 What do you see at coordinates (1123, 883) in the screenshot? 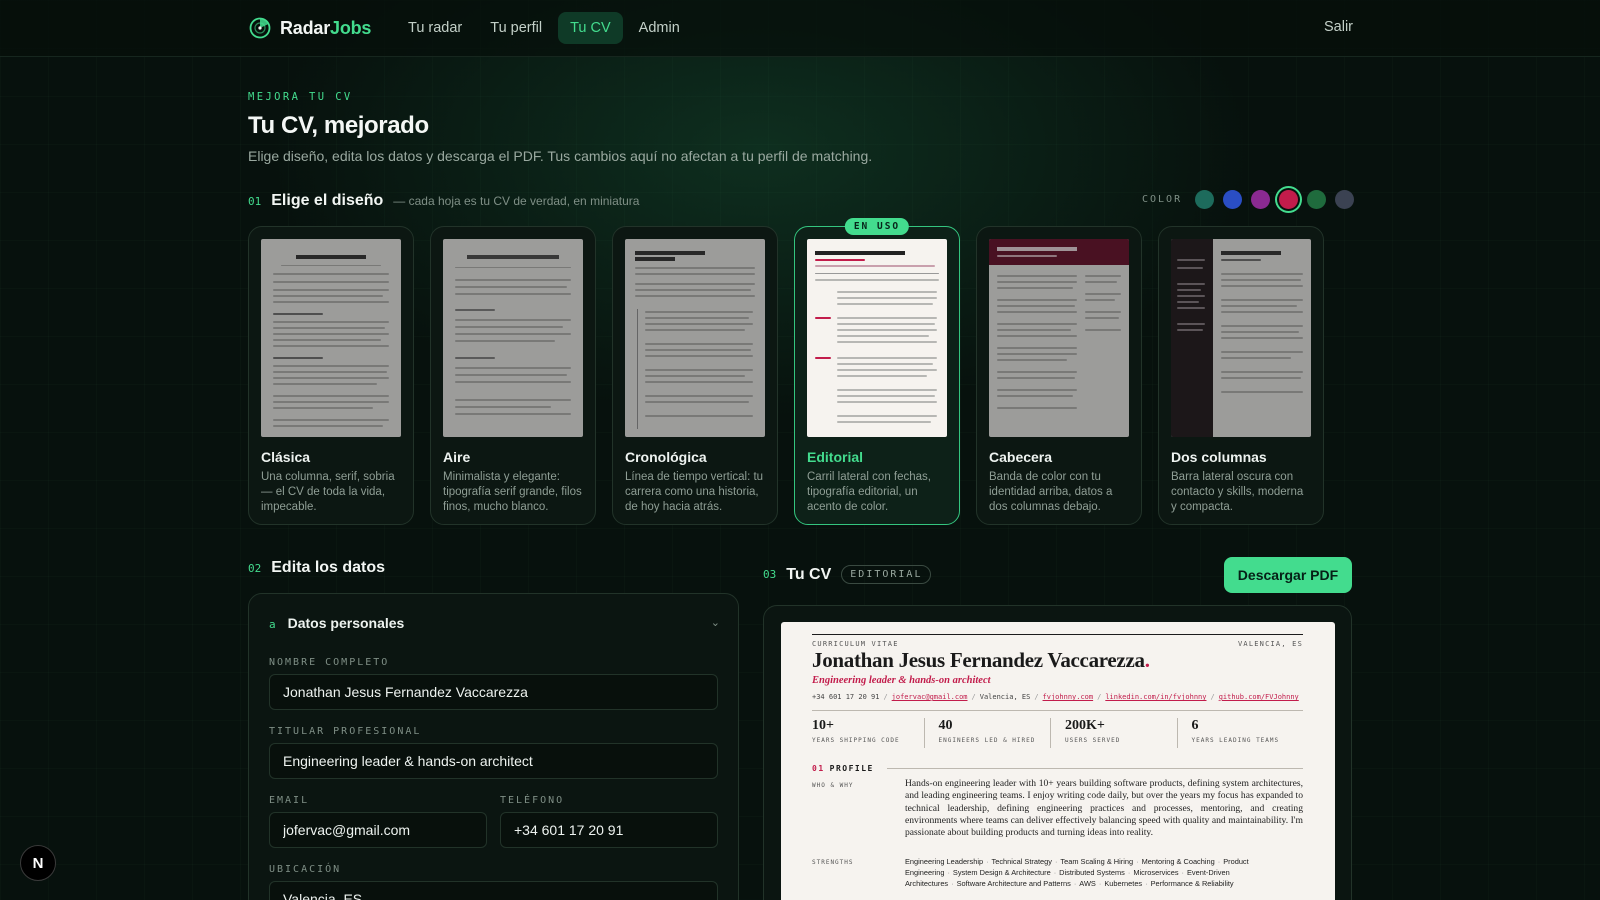
I see `cv-strength-item: Kubernetes` at bounding box center [1123, 883].